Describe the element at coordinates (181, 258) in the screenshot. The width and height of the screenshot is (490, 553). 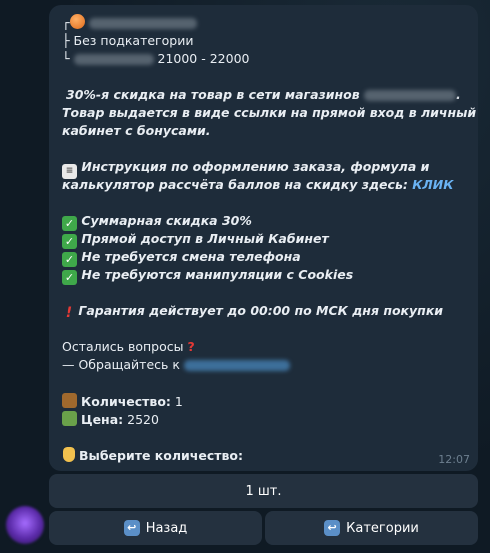
I see `feature-item: ✓ Не требуется смена телефона` at that location.